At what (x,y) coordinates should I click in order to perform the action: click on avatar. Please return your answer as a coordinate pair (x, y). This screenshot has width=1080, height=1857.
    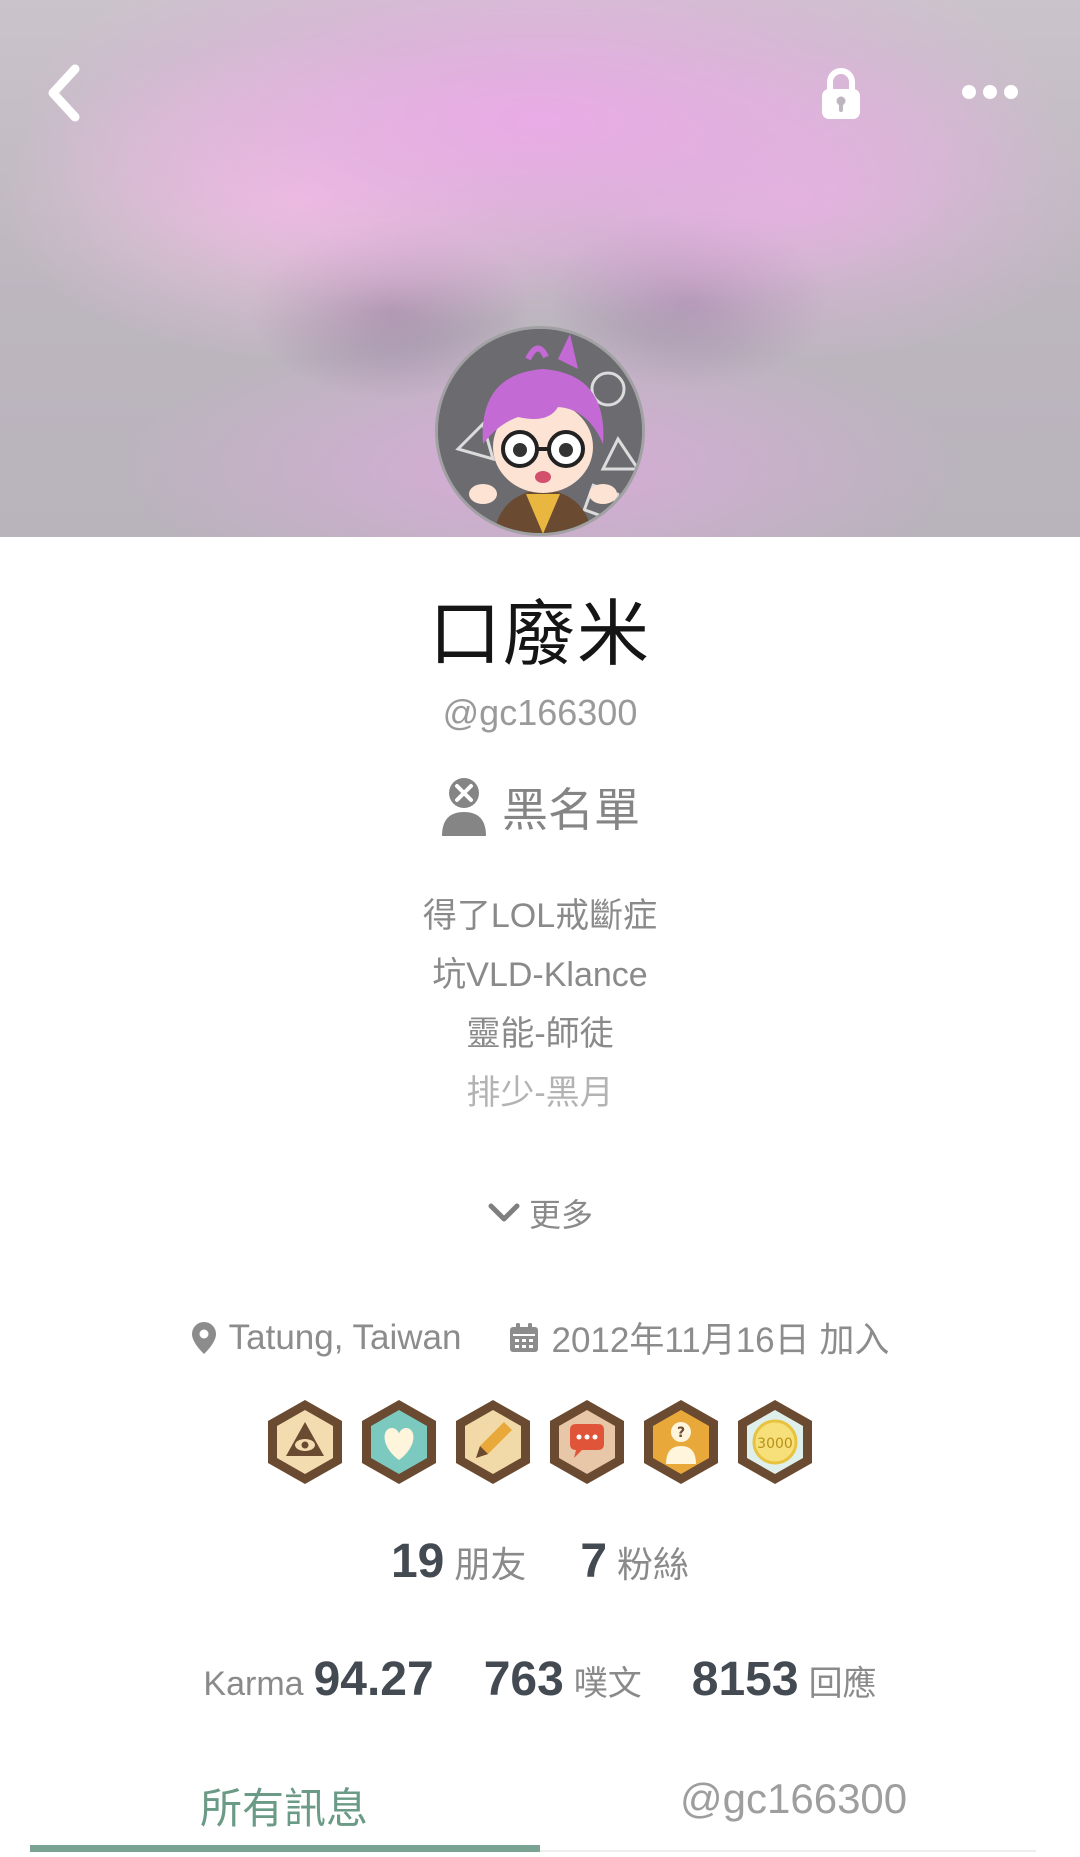
    Looking at the image, I should click on (540, 431).